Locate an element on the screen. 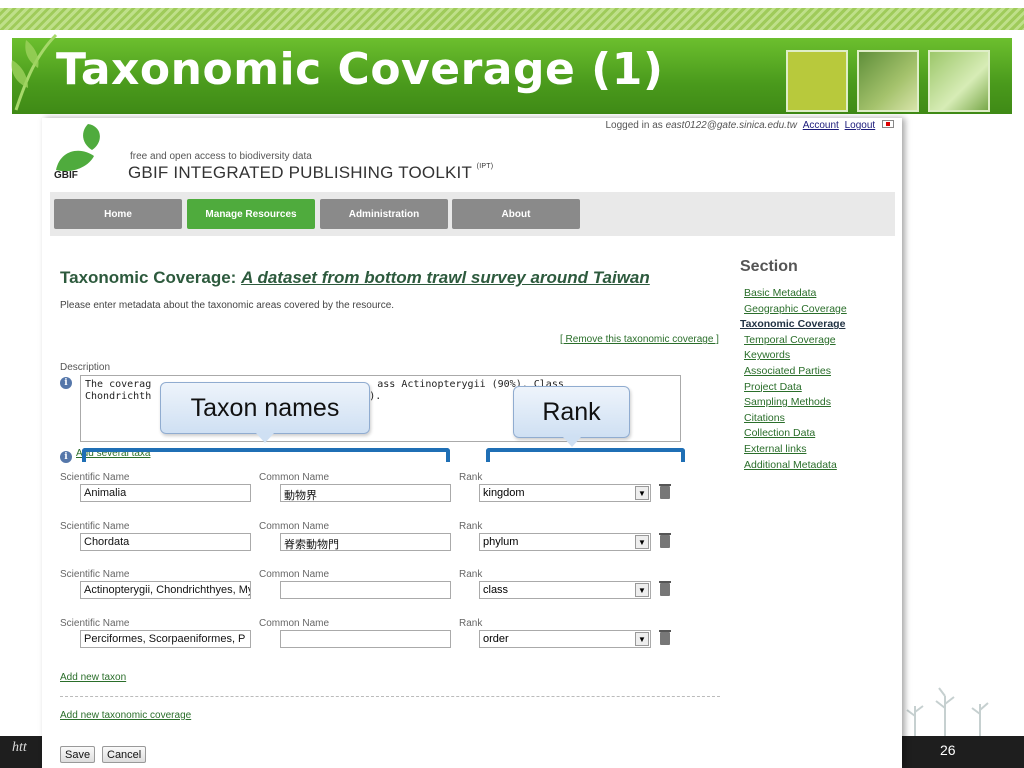  rank-callout: Rank is located at coordinates (571, 416).